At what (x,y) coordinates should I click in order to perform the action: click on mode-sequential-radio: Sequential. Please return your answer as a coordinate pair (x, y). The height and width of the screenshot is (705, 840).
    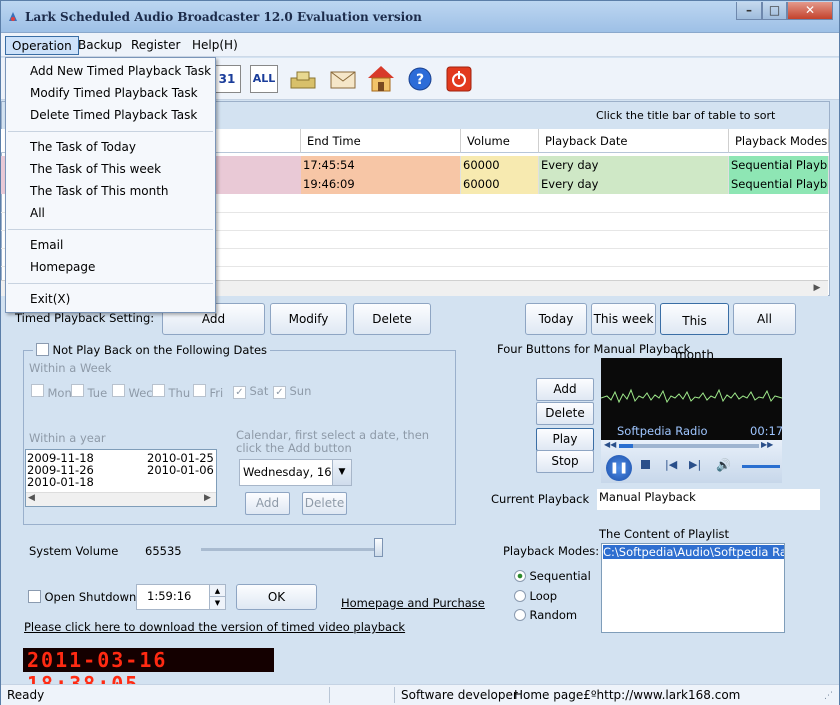
    Looking at the image, I should click on (552, 576).